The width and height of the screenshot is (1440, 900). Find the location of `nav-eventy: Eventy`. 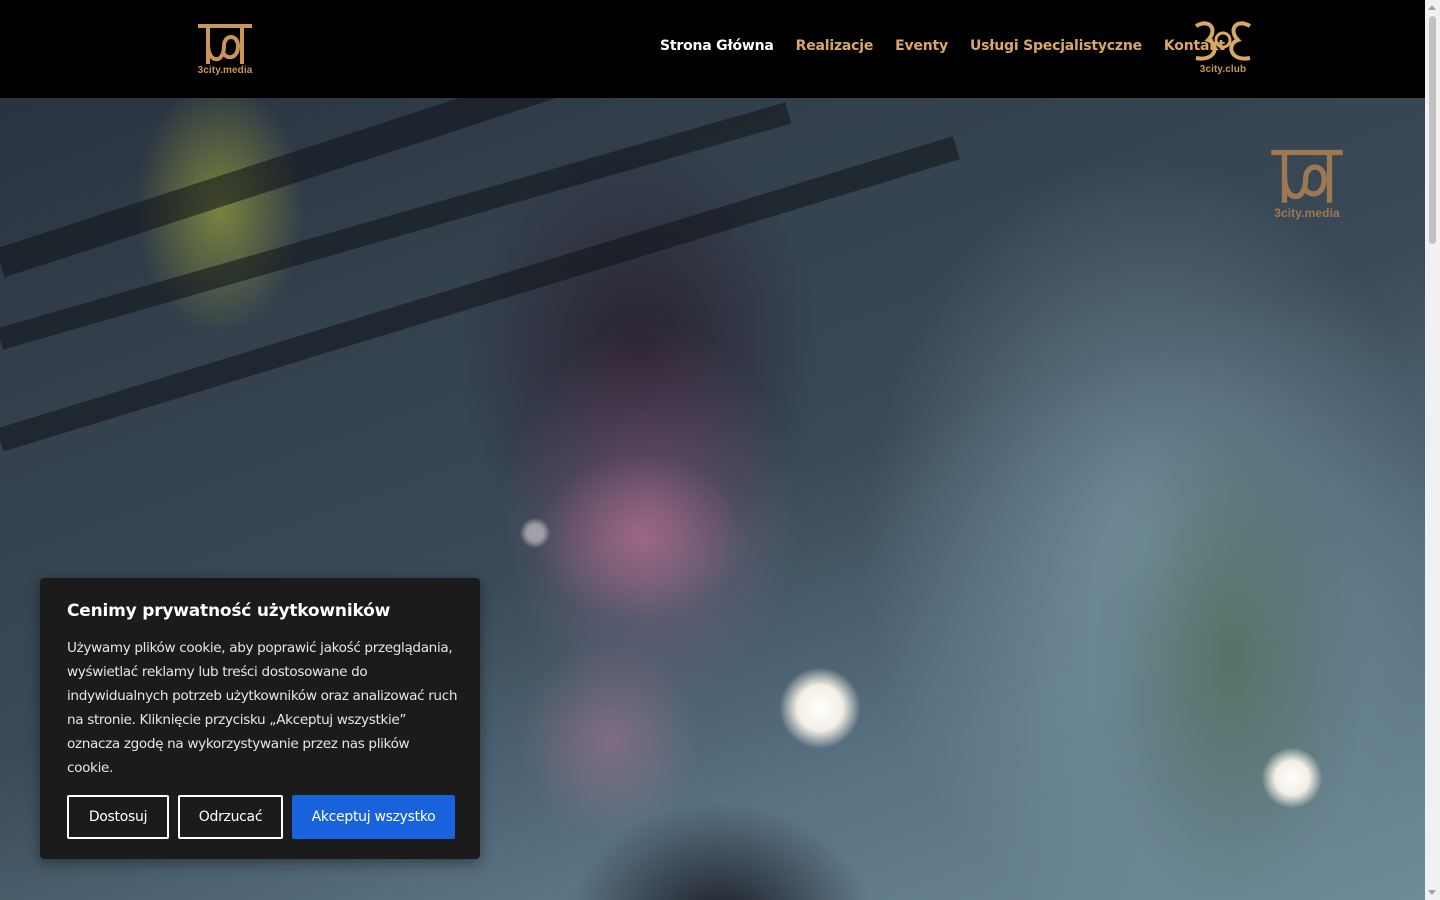

nav-eventy: Eventy is located at coordinates (921, 46).